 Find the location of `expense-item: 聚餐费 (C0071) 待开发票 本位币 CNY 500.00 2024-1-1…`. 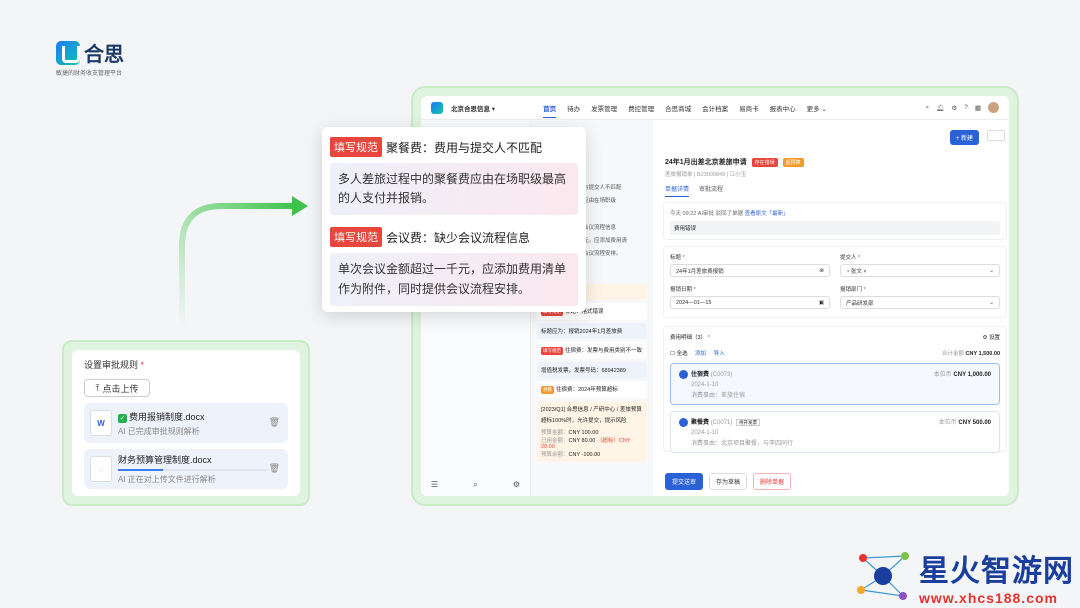

expense-item: 聚餐费 (C0071) 待开发票 本位币 CNY 500.00 2024-1-1… is located at coordinates (835, 432).